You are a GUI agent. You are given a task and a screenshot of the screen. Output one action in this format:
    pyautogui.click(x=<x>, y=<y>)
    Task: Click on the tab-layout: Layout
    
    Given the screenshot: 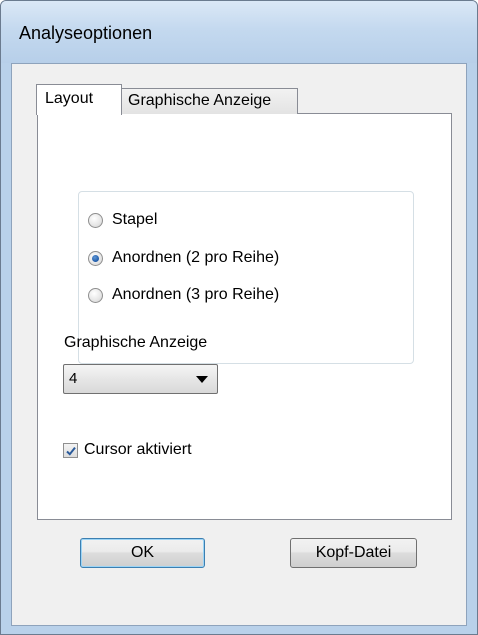 What is the action you would take?
    pyautogui.click(x=79, y=99)
    